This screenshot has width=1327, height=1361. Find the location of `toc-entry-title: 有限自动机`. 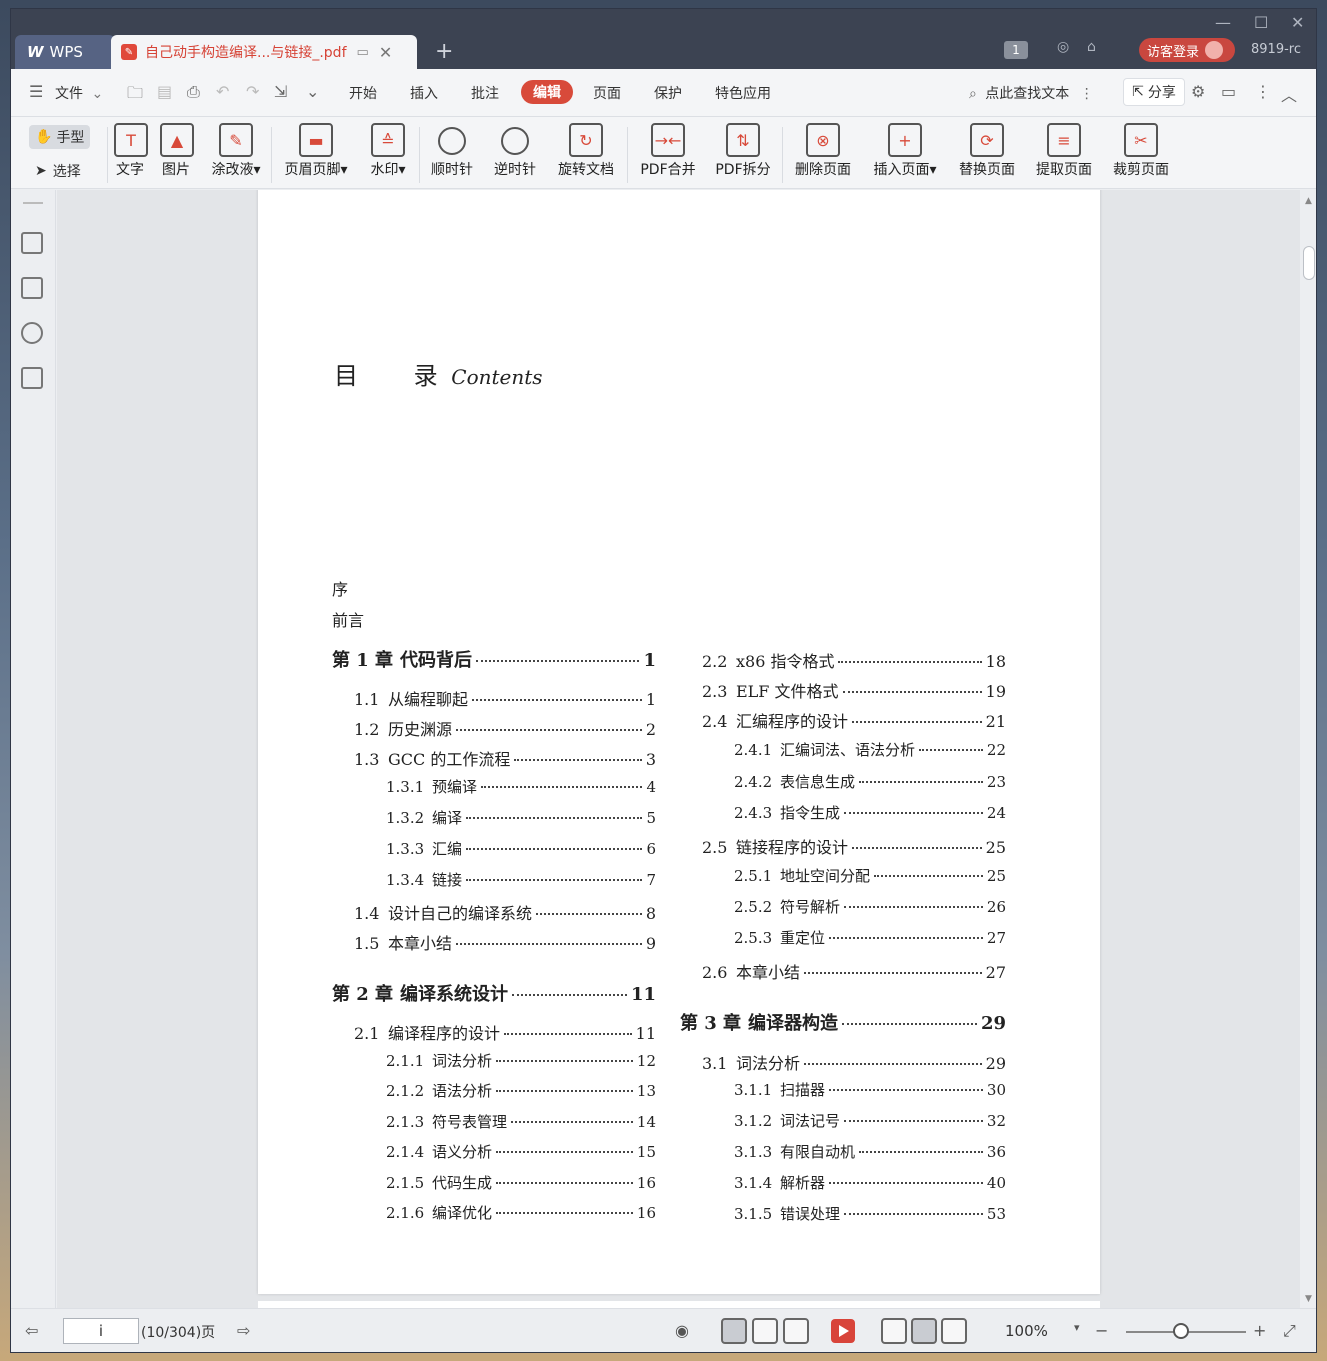

toc-entry-title: 有限自动机 is located at coordinates (818, 1152).